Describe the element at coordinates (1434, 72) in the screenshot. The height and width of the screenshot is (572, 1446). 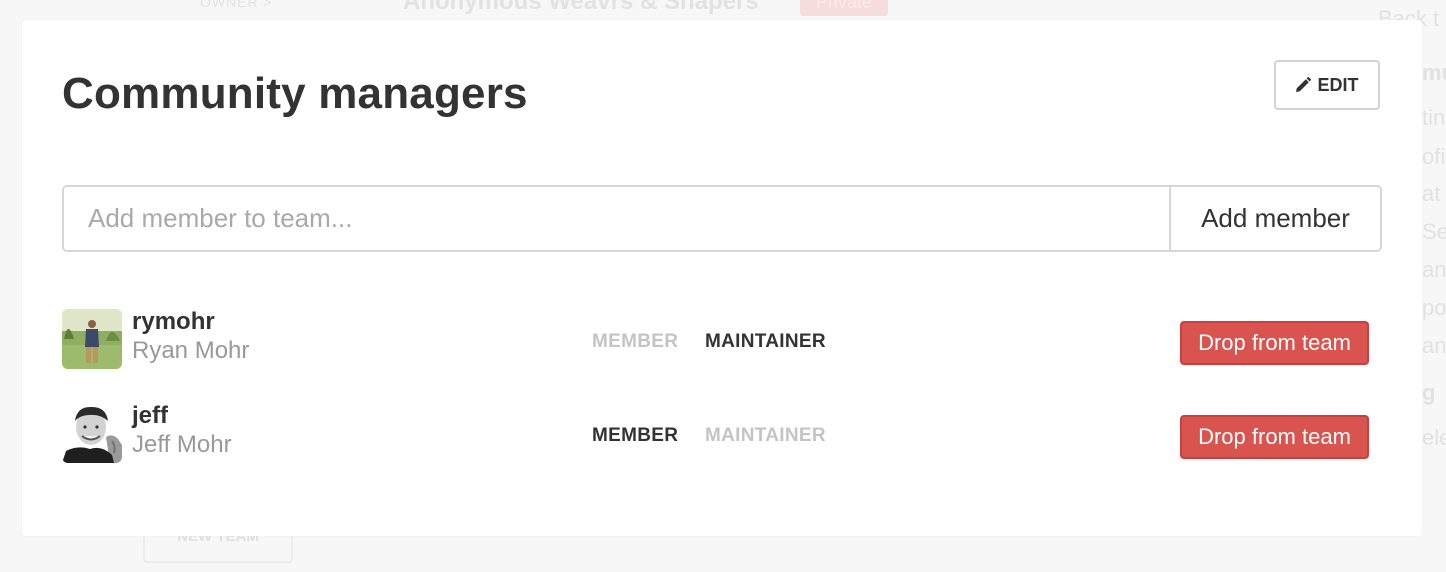
I see `bg-sidebar-fragment: mu` at that location.